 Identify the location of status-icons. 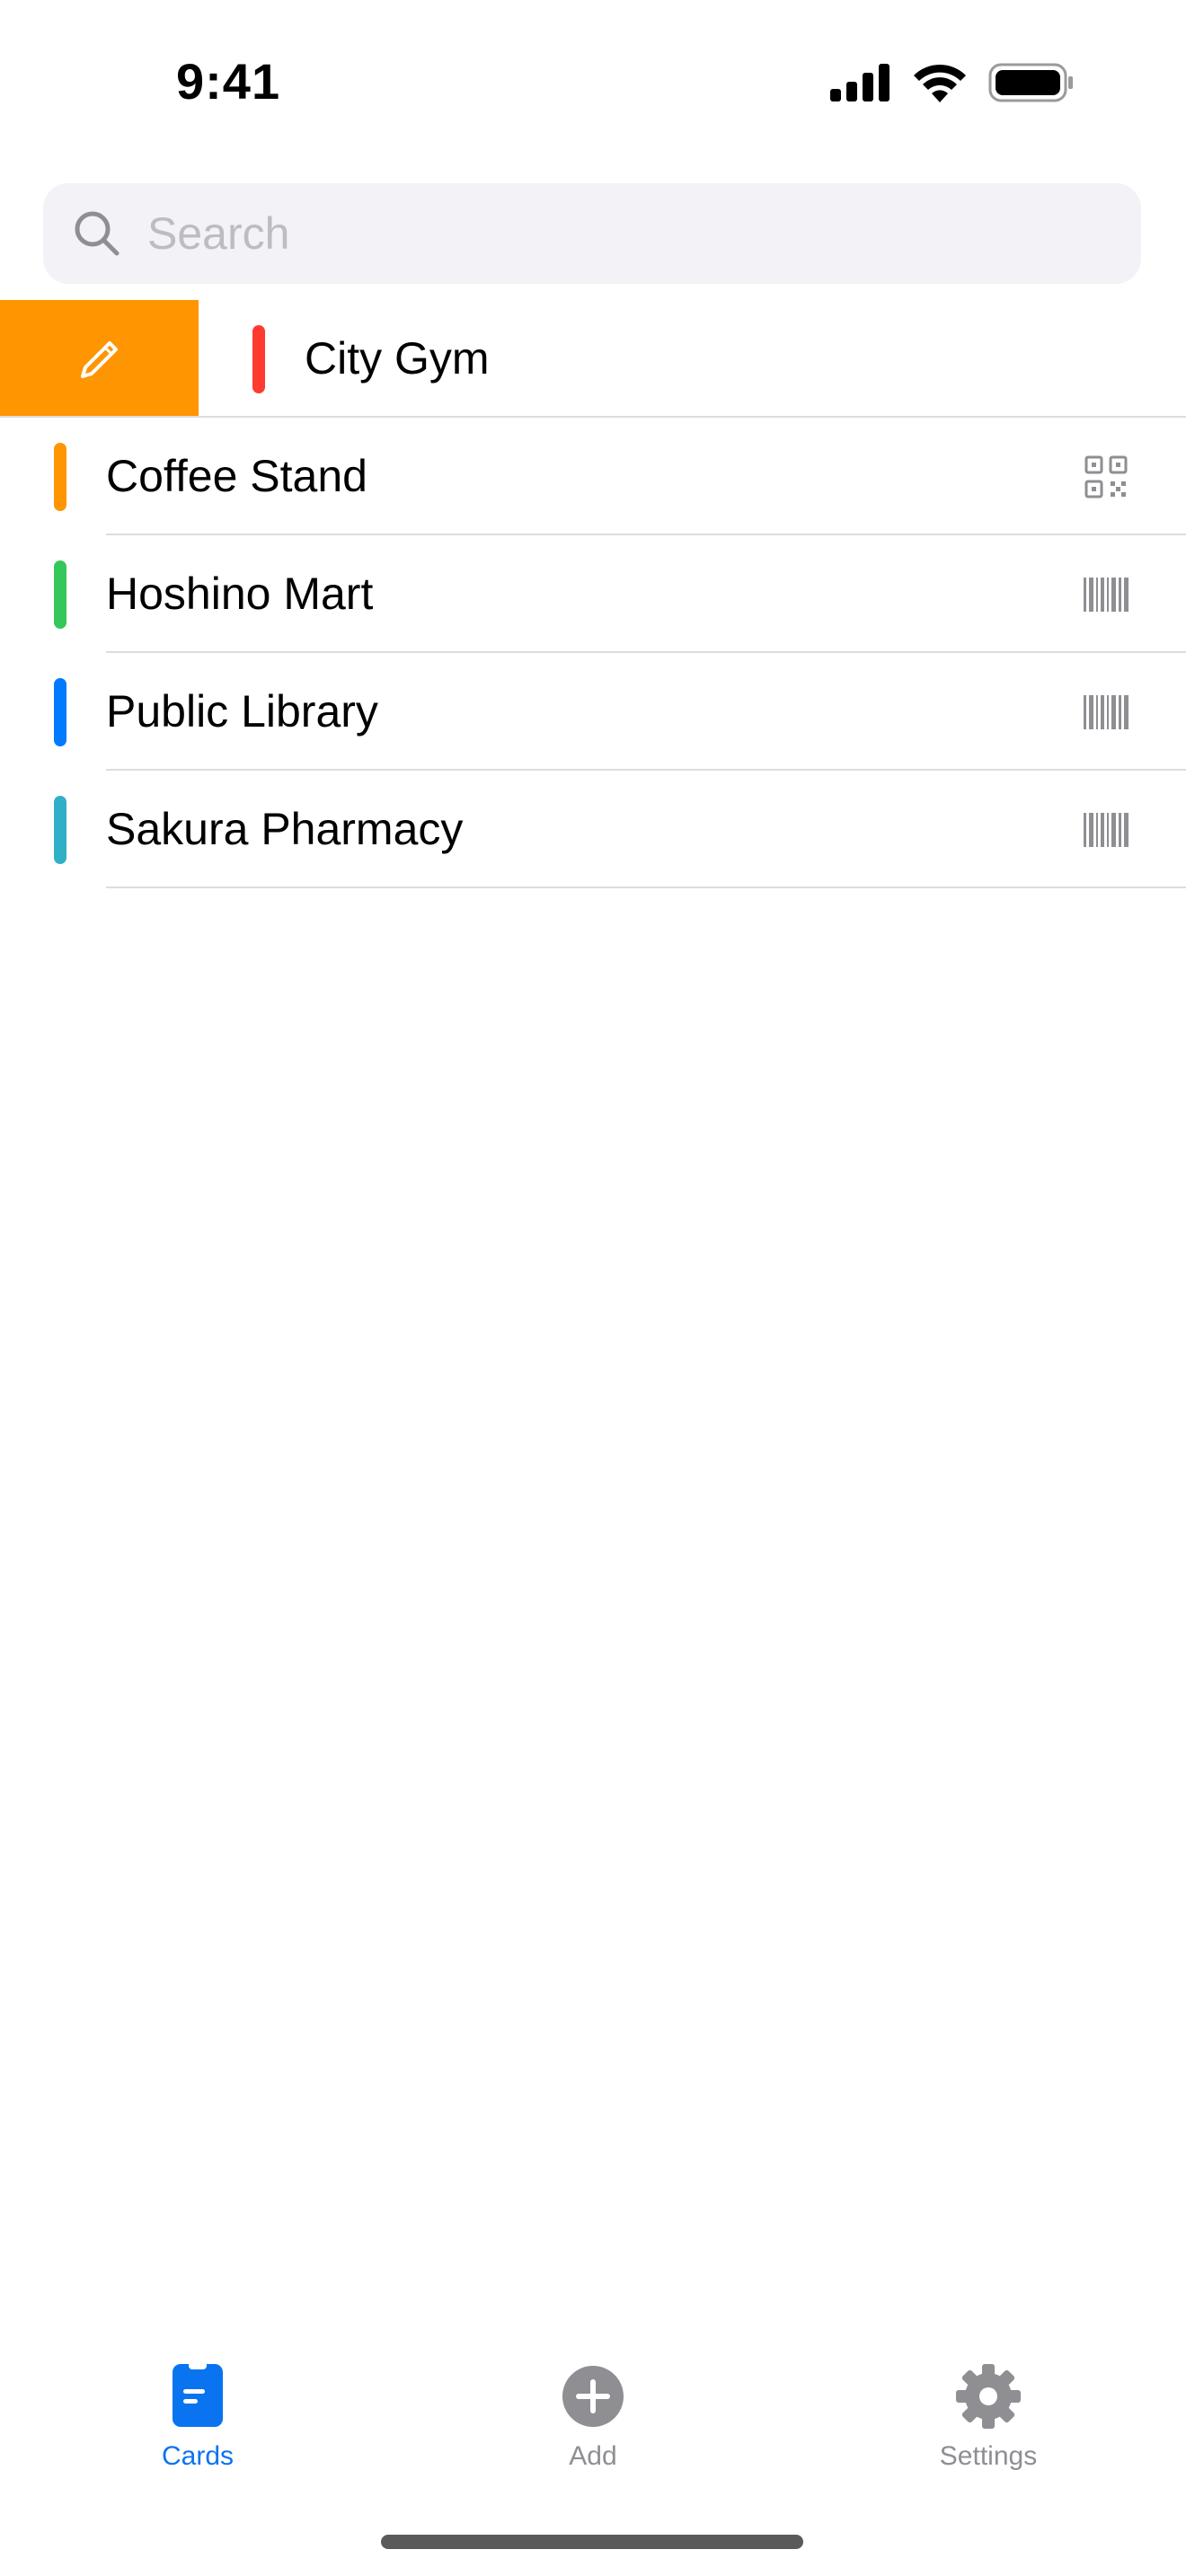
(952, 82).